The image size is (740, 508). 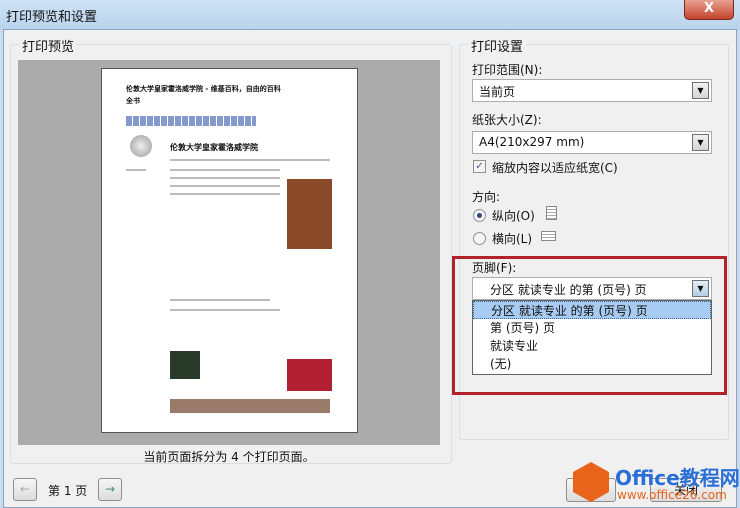 What do you see at coordinates (52, 17) in the screenshot?
I see `window-title: 打印预览和设置` at bounding box center [52, 17].